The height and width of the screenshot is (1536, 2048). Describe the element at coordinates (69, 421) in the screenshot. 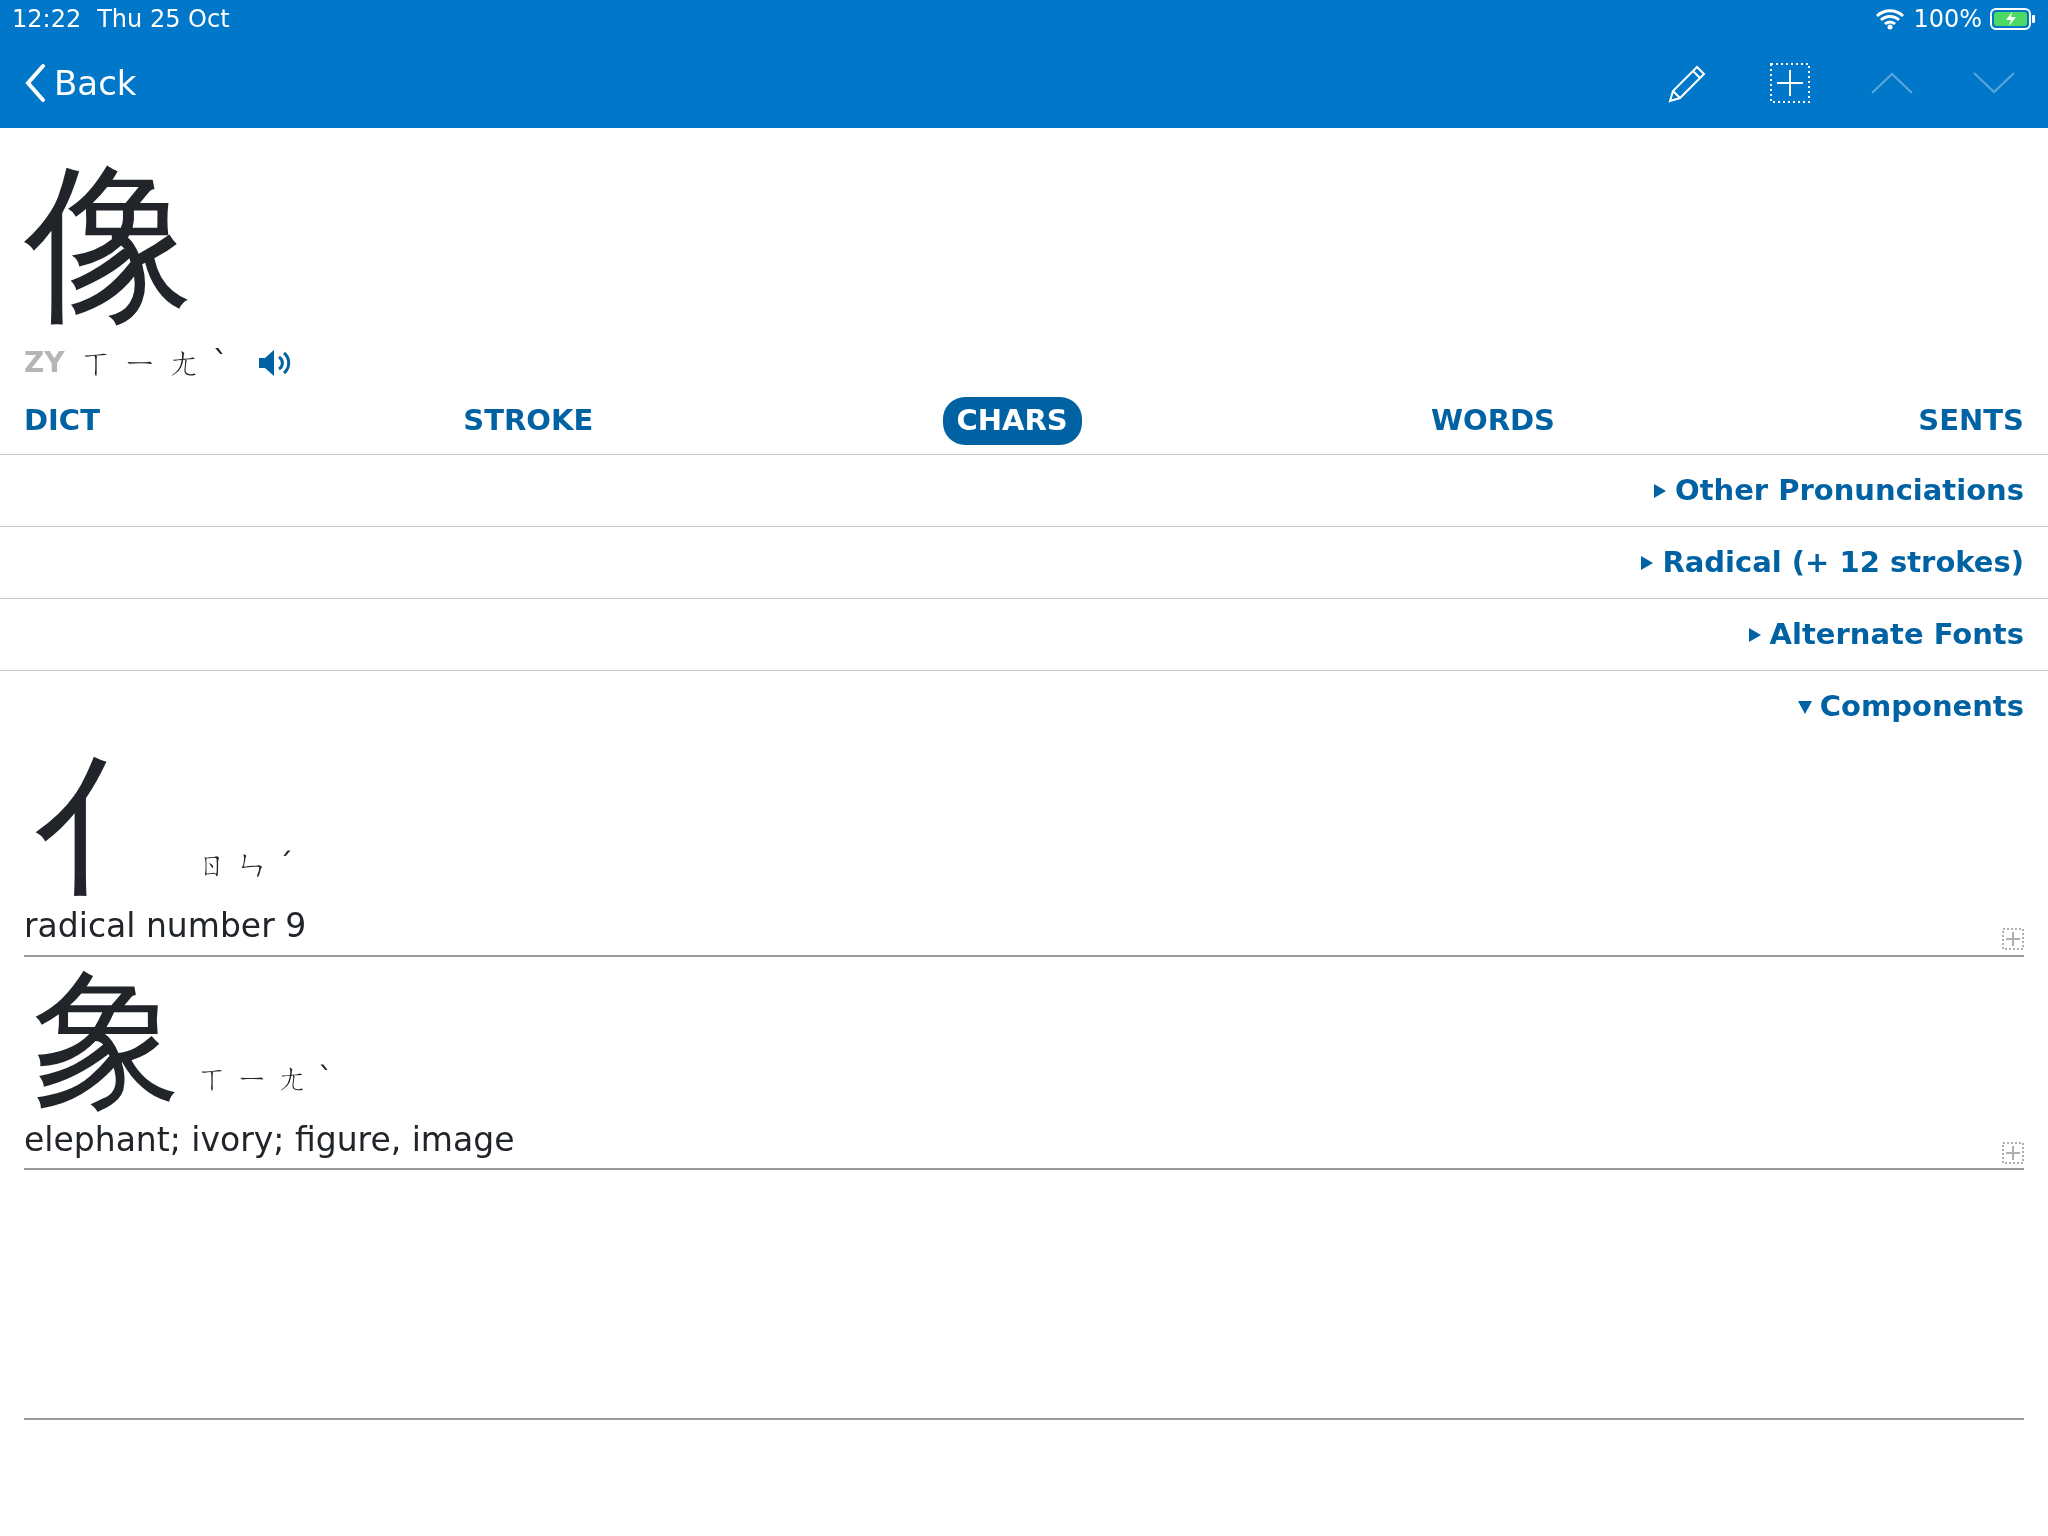

I see `tab: DICT` at that location.